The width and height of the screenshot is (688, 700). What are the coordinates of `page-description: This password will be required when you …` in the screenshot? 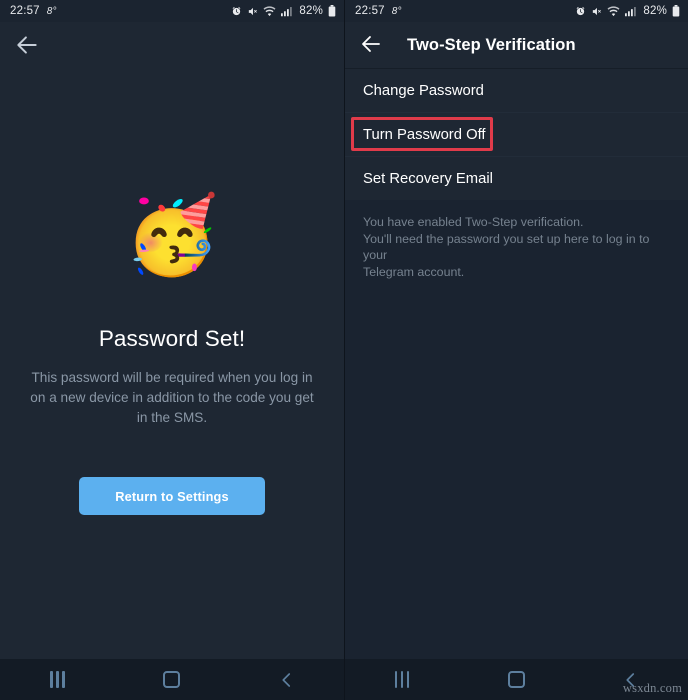 It's located at (172, 397).